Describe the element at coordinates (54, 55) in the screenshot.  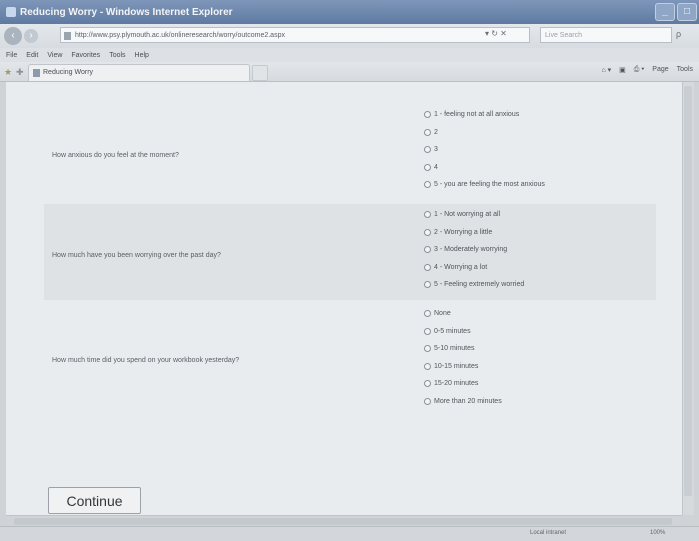
I see `menu-view: View` at that location.